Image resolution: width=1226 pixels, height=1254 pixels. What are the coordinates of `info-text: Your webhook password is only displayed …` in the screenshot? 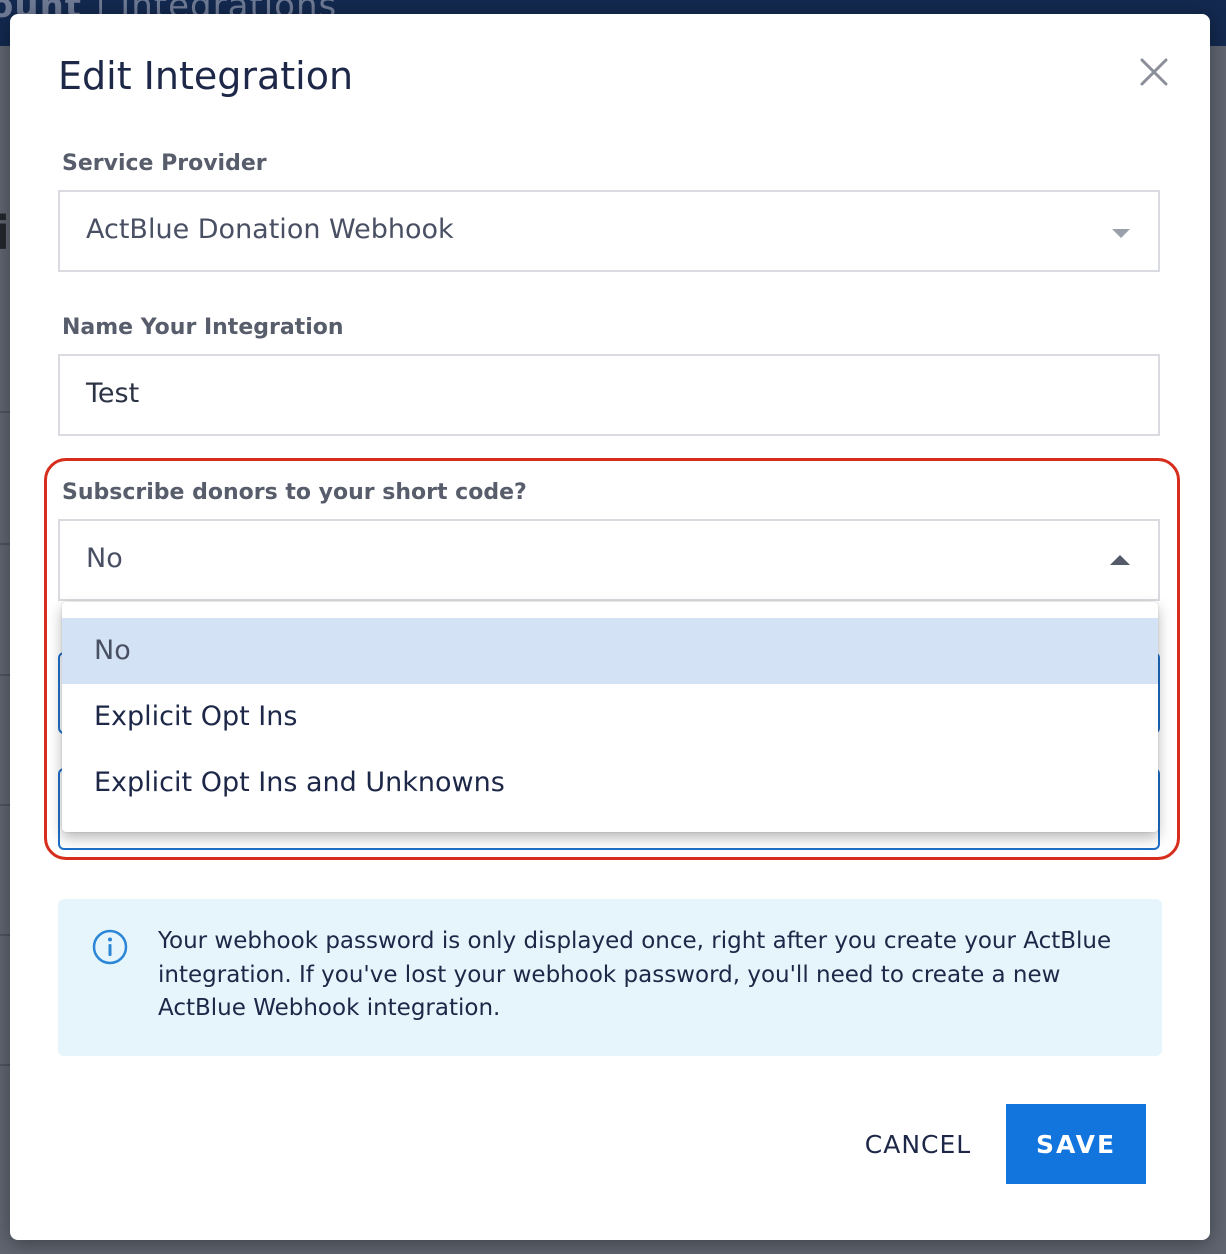 It's located at (635, 974).